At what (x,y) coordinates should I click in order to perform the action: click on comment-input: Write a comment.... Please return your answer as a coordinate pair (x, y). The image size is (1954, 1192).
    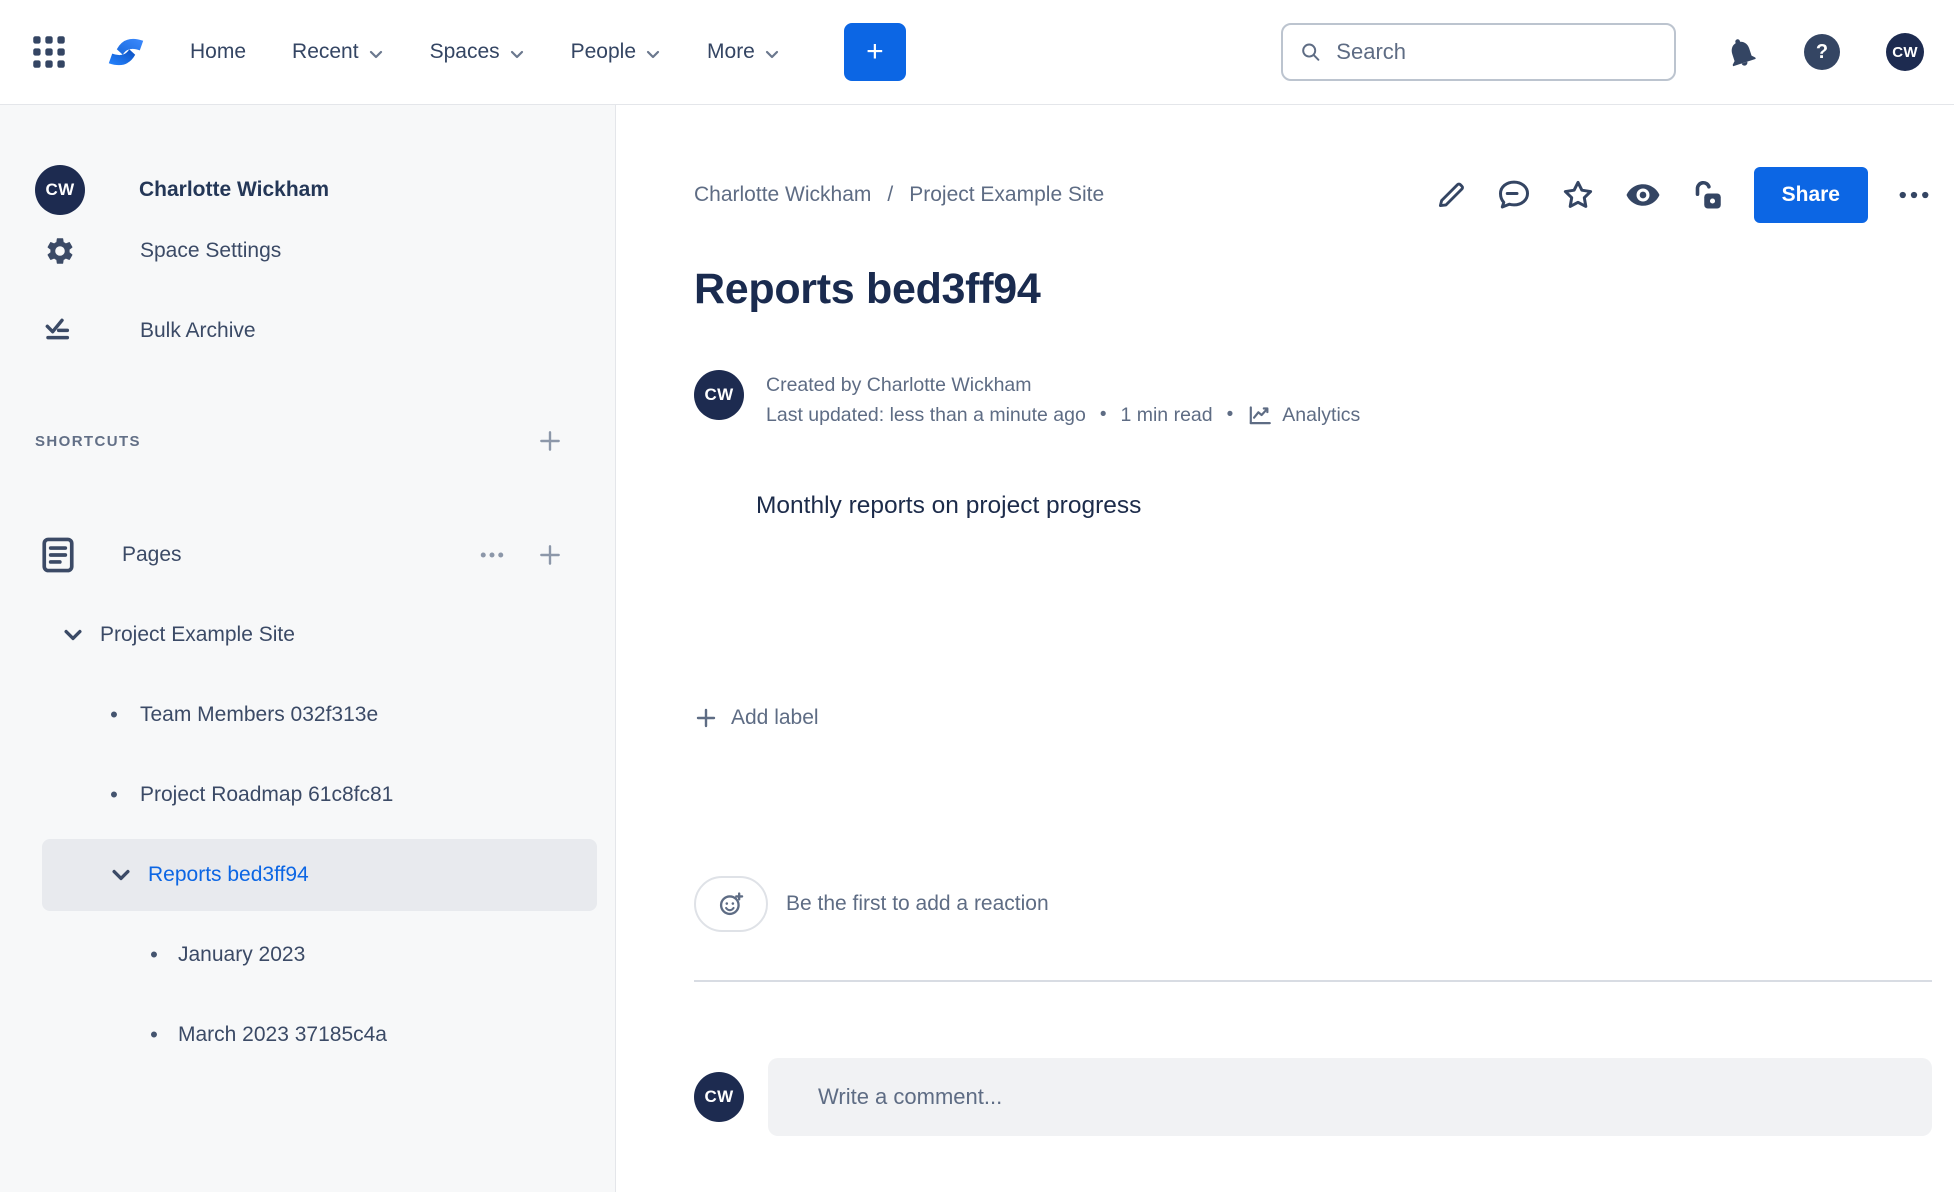
    Looking at the image, I should click on (1350, 1097).